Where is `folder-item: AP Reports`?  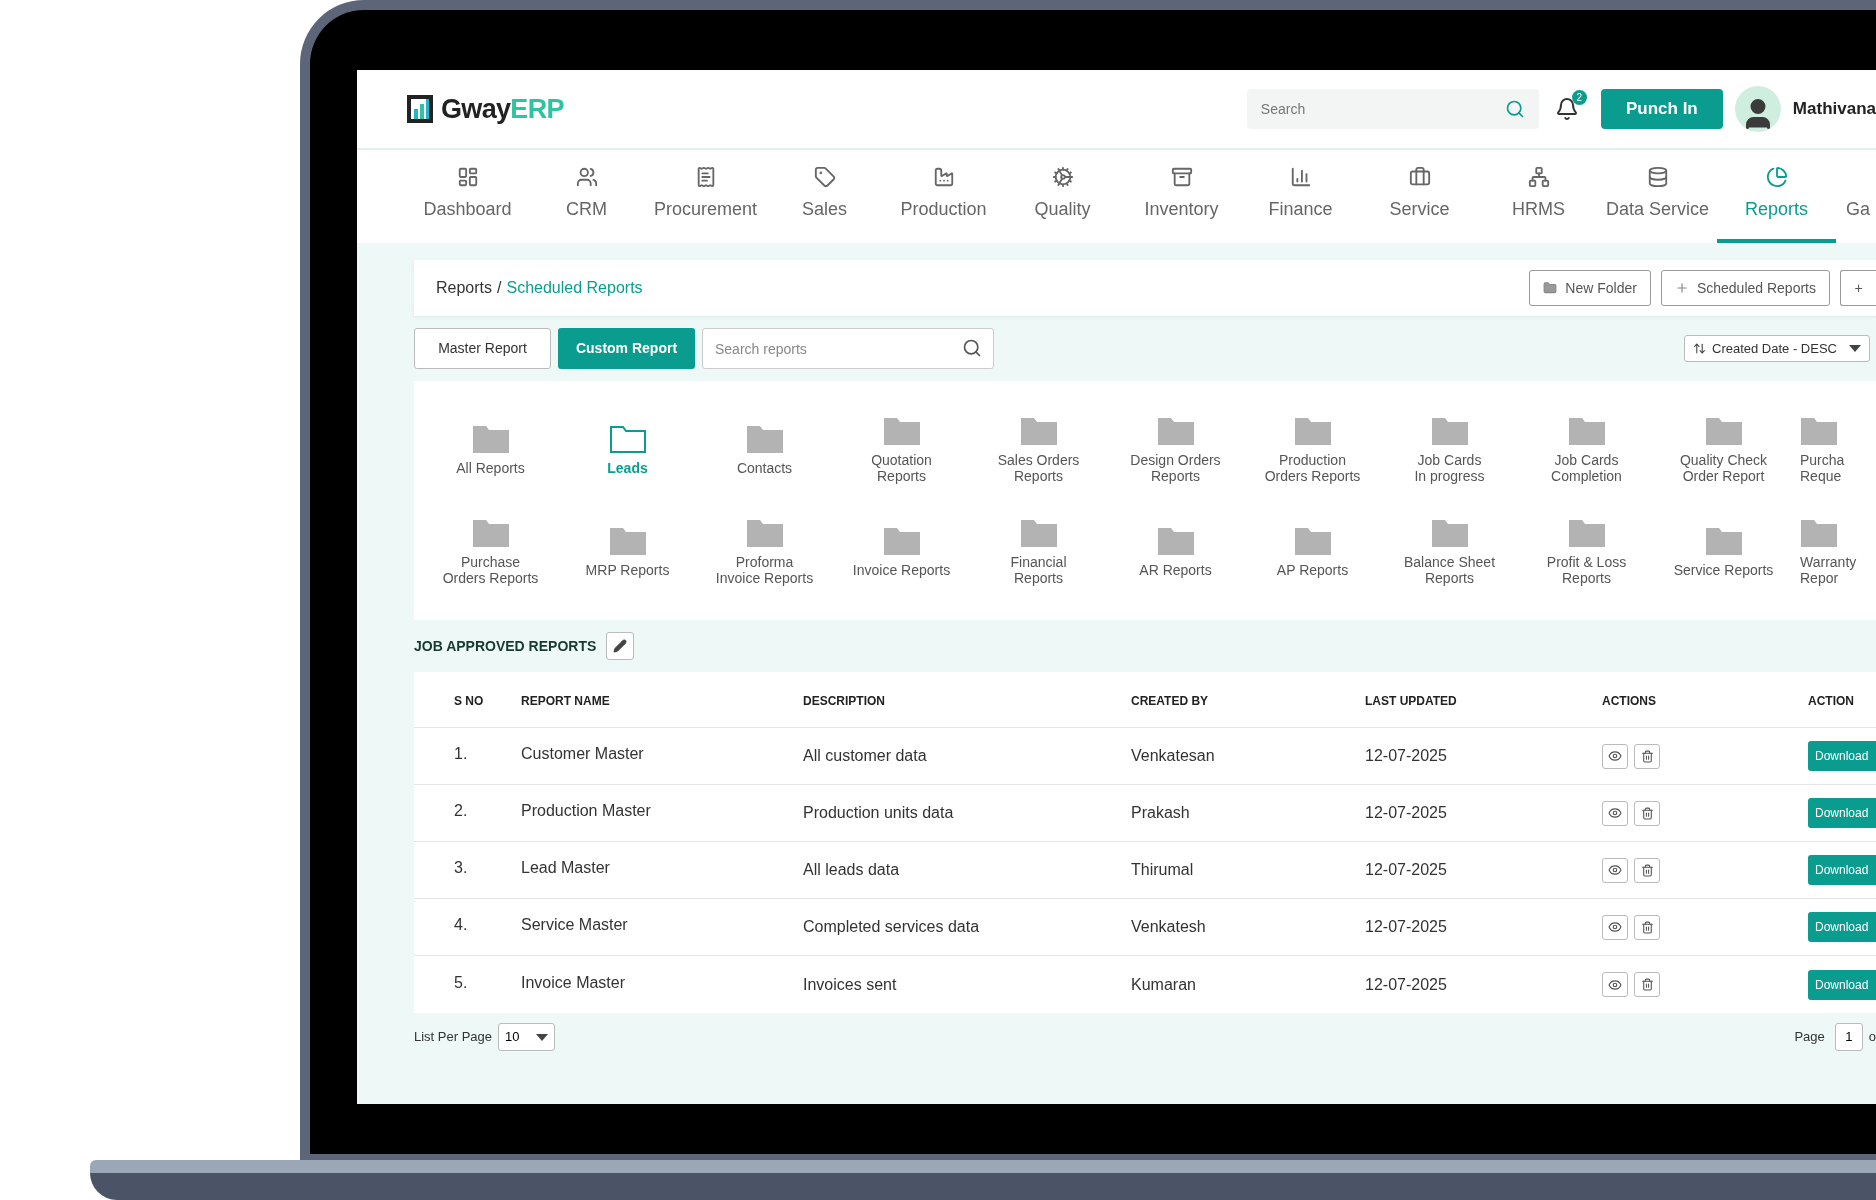 folder-item: AP Reports is located at coordinates (1312, 551).